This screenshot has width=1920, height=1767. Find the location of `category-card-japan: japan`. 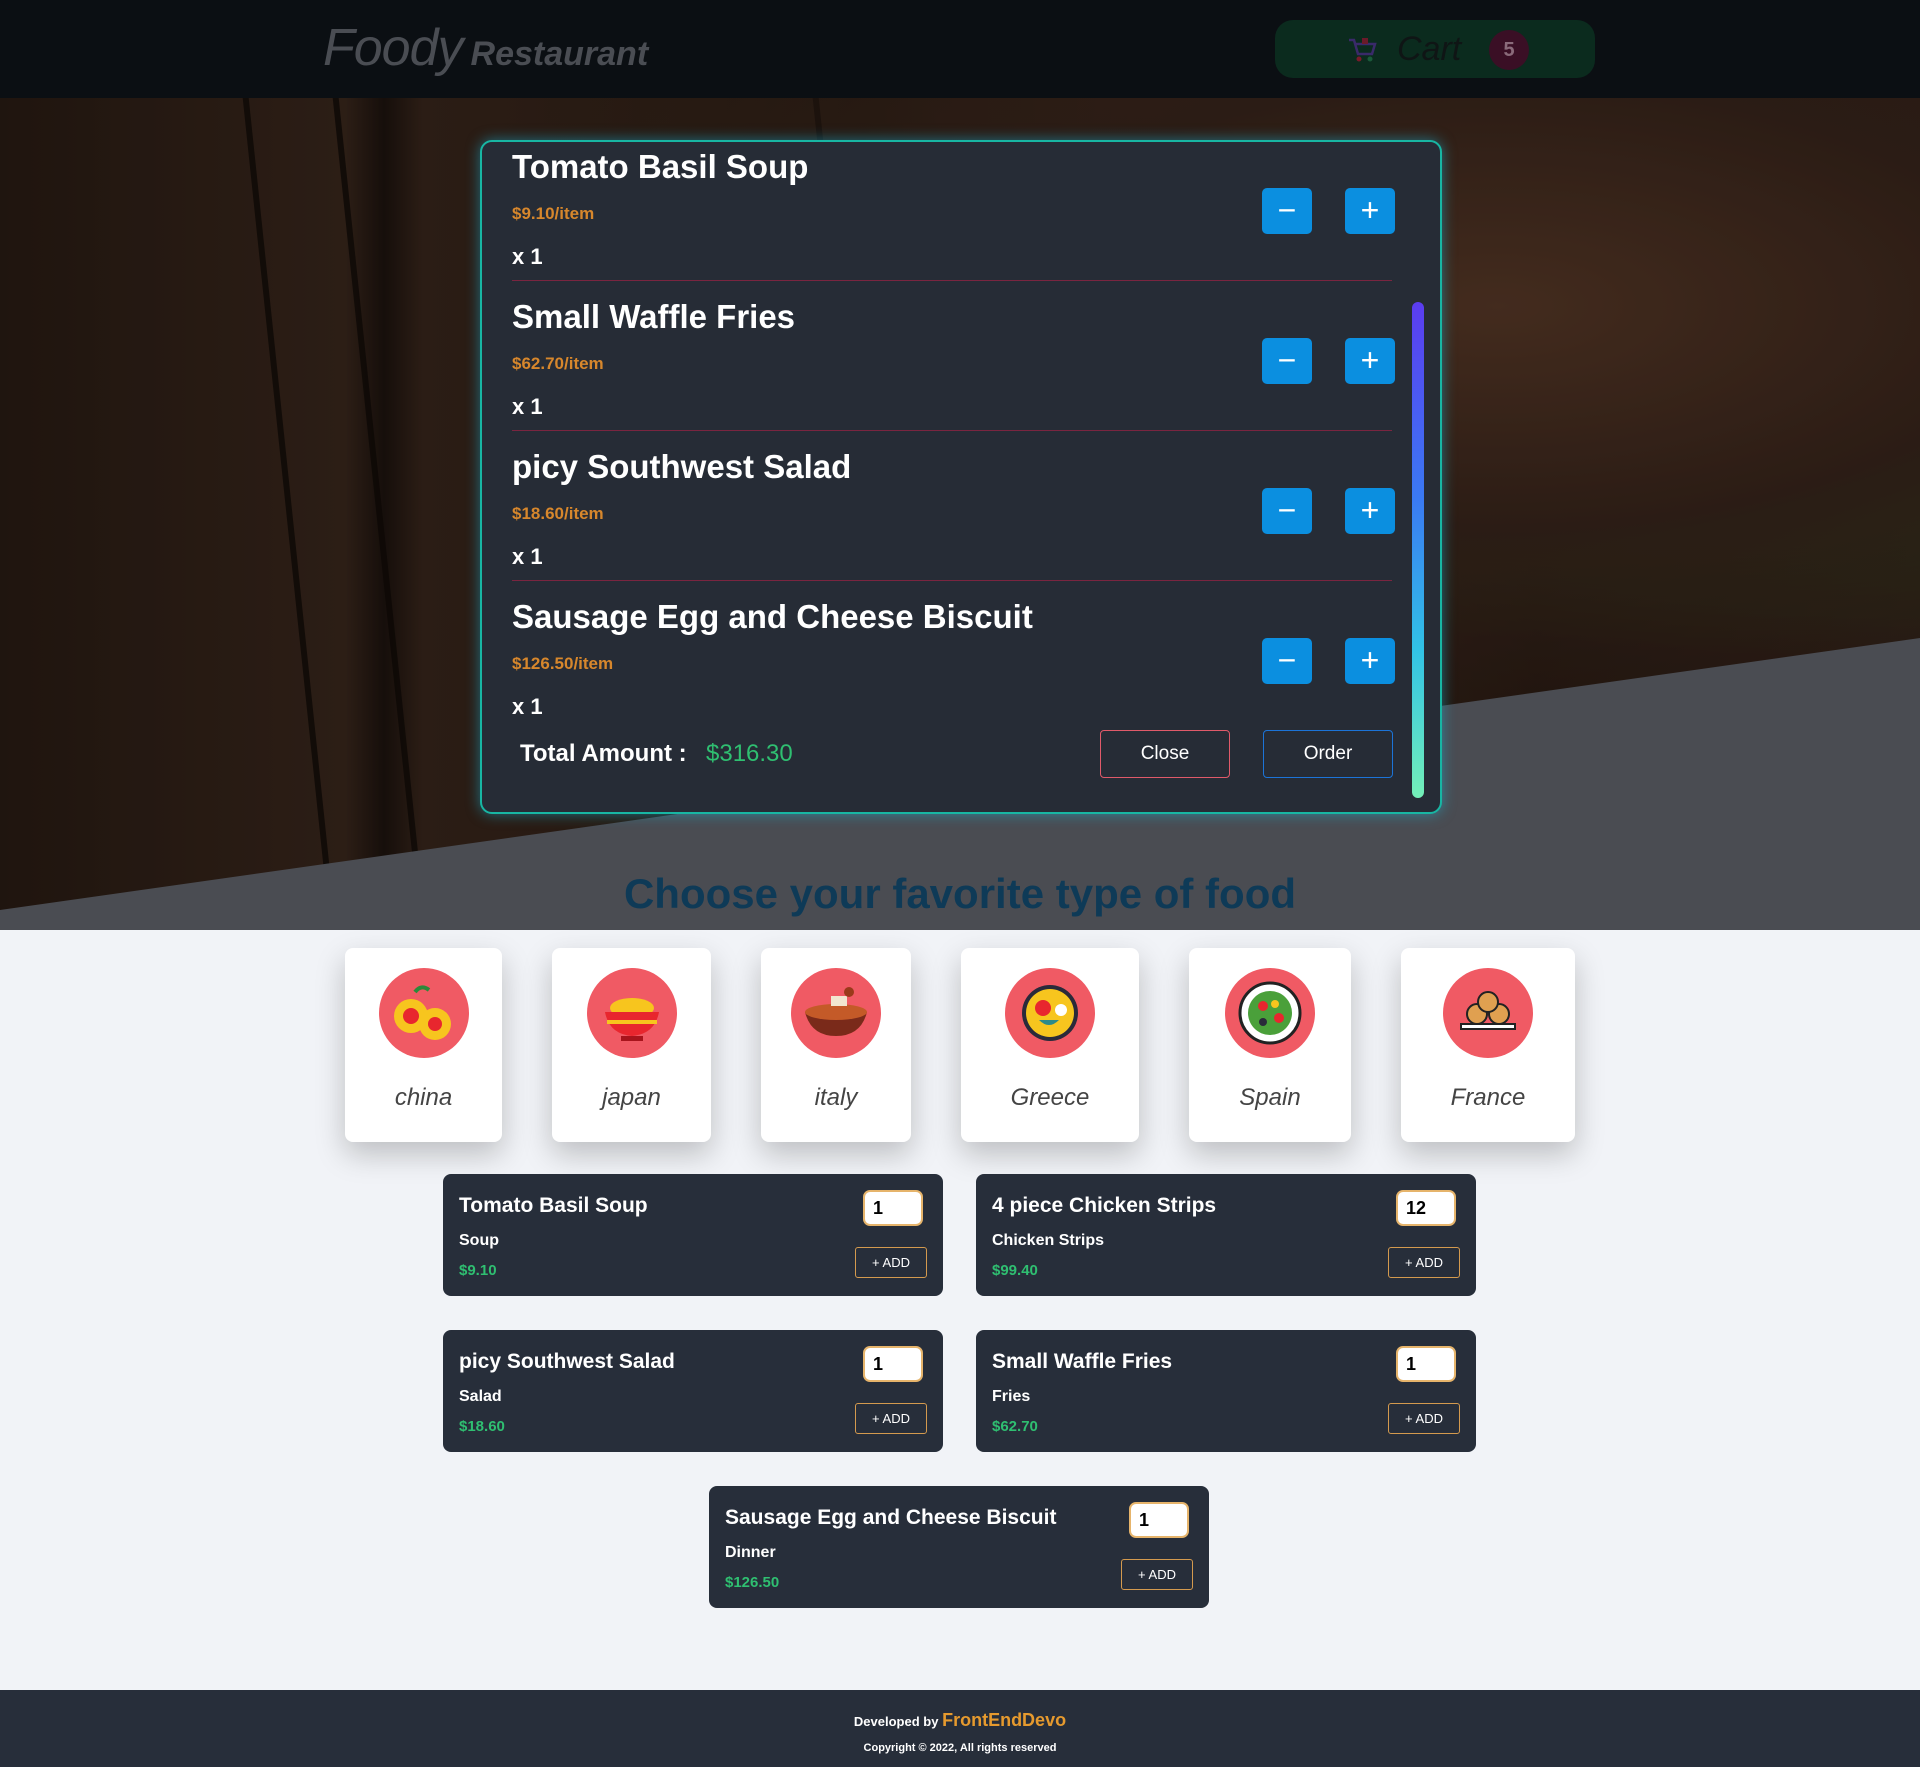

category-card-japan: japan is located at coordinates (631, 1045).